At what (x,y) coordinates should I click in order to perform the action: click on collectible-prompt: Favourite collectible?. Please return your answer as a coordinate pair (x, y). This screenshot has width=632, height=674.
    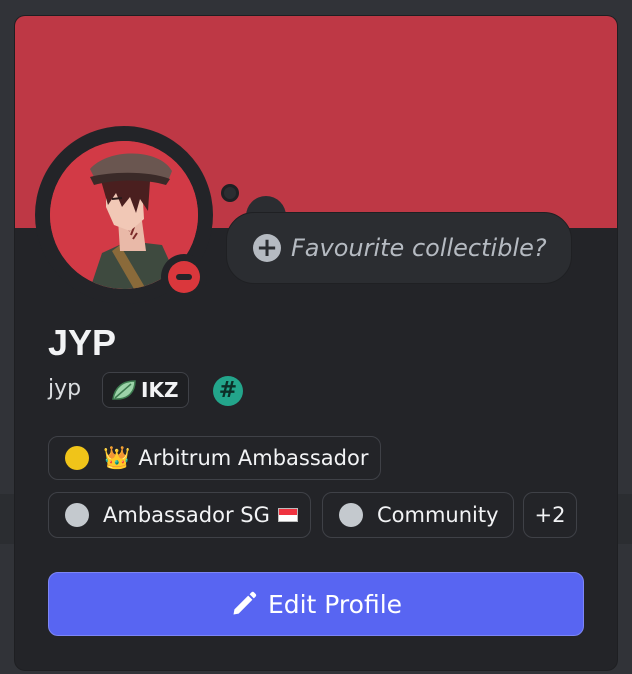
    Looking at the image, I should click on (419, 248).